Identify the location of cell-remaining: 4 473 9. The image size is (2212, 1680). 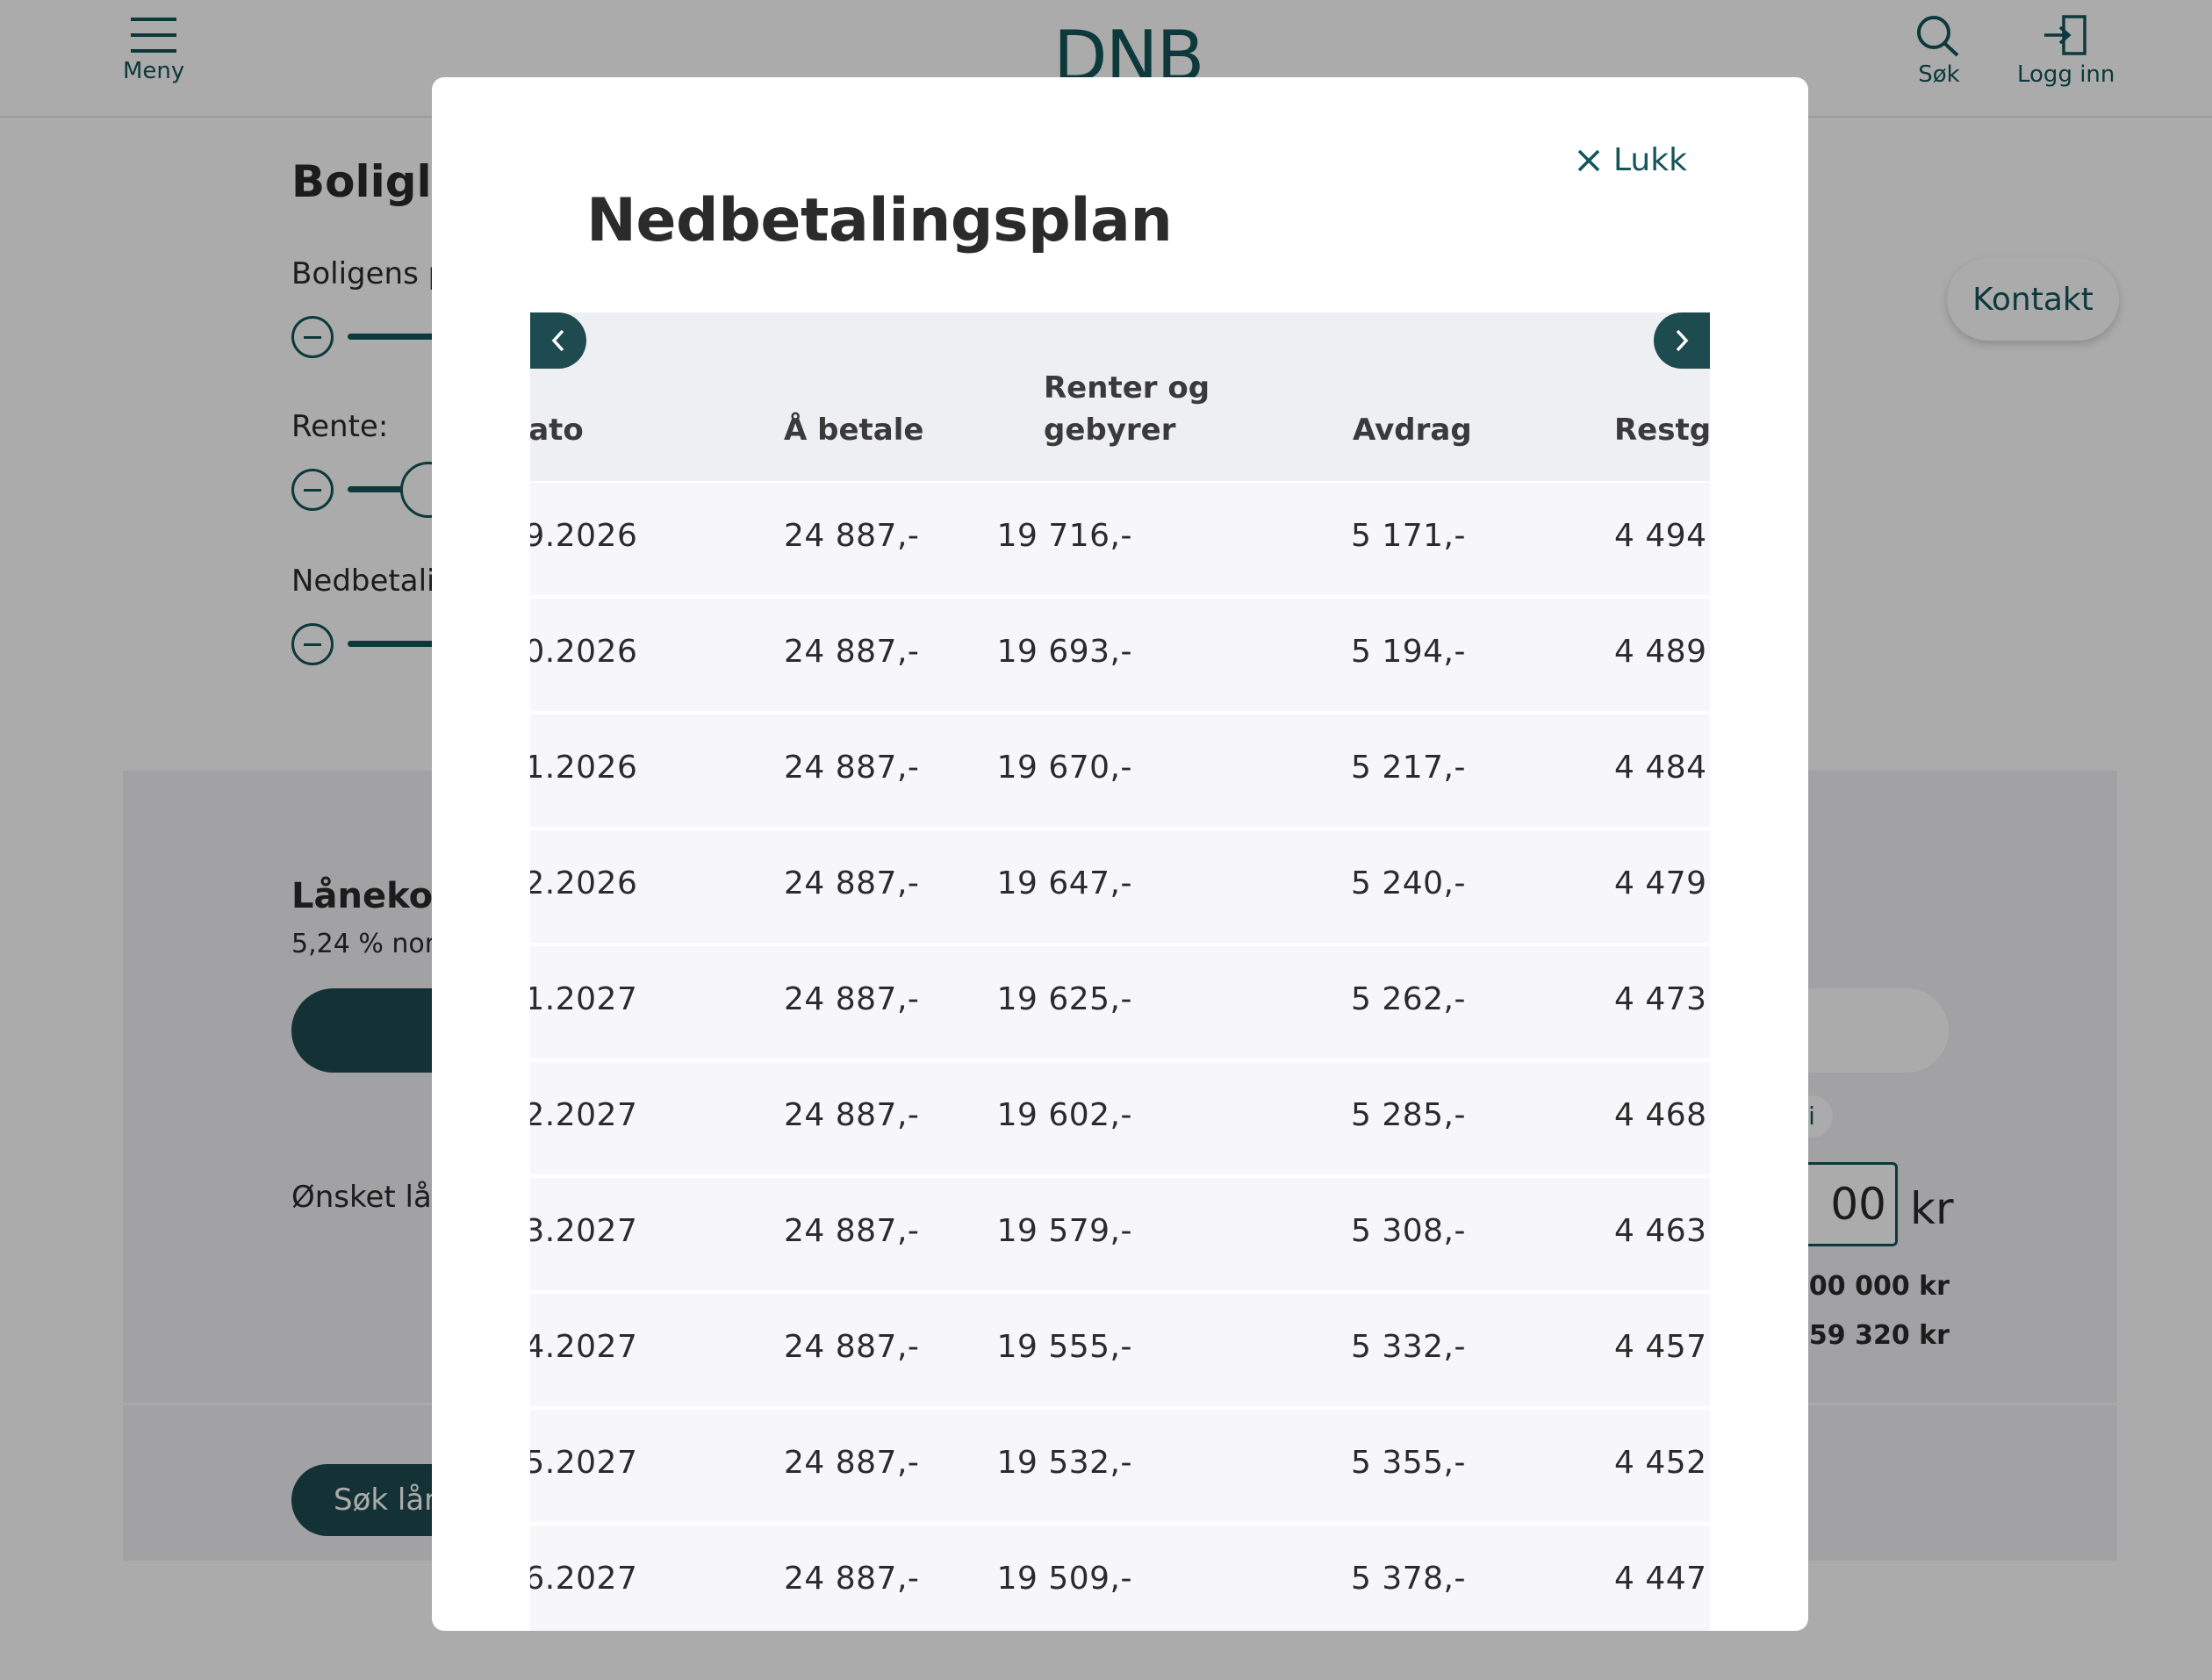
(1662, 999).